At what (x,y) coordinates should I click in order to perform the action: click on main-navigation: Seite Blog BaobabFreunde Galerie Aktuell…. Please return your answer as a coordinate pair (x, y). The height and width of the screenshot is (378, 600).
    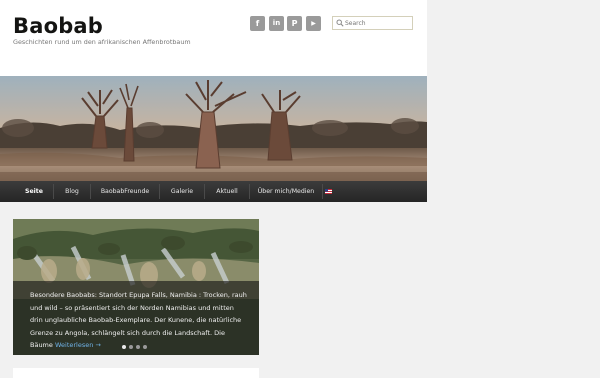
    Looking at the image, I should click on (213, 191).